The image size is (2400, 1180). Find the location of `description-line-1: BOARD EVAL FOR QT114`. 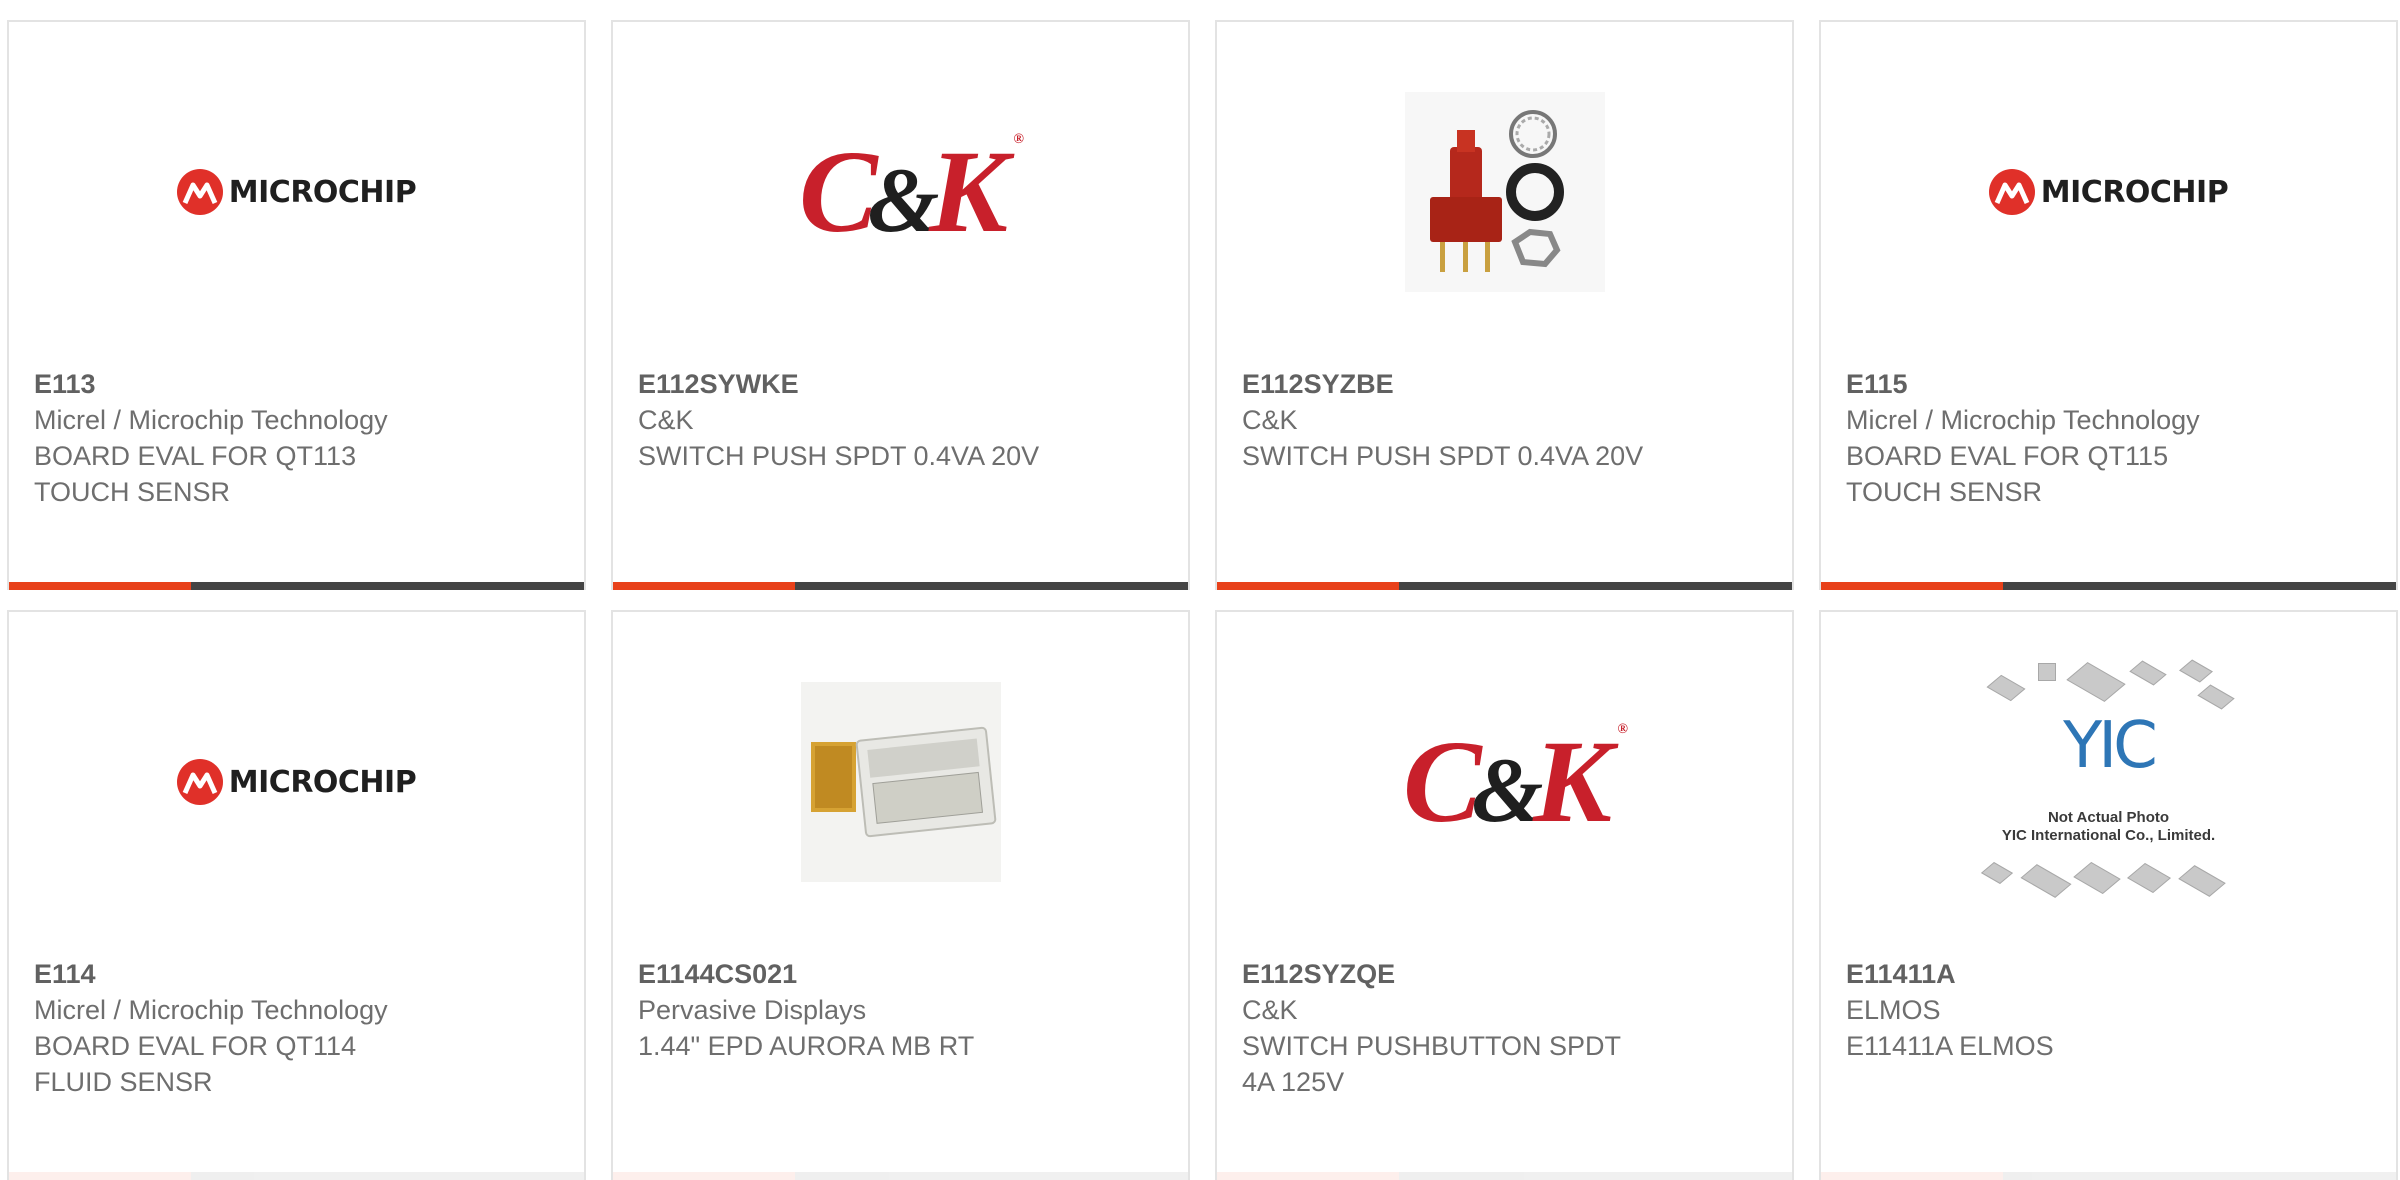

description-line-1: BOARD EVAL FOR QT114 is located at coordinates (195, 1046).